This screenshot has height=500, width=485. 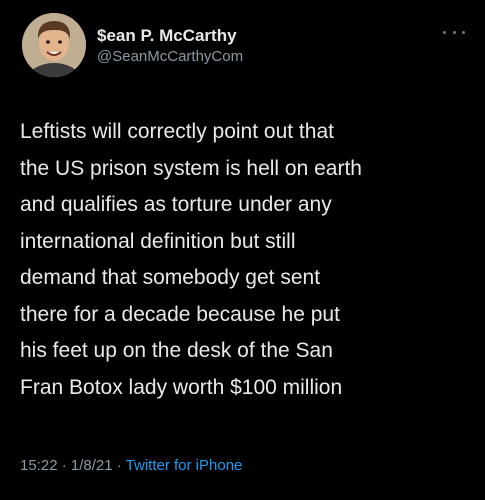 What do you see at coordinates (191, 168) in the screenshot?
I see `tweet-text-line: the US prison system is hell on earth` at bounding box center [191, 168].